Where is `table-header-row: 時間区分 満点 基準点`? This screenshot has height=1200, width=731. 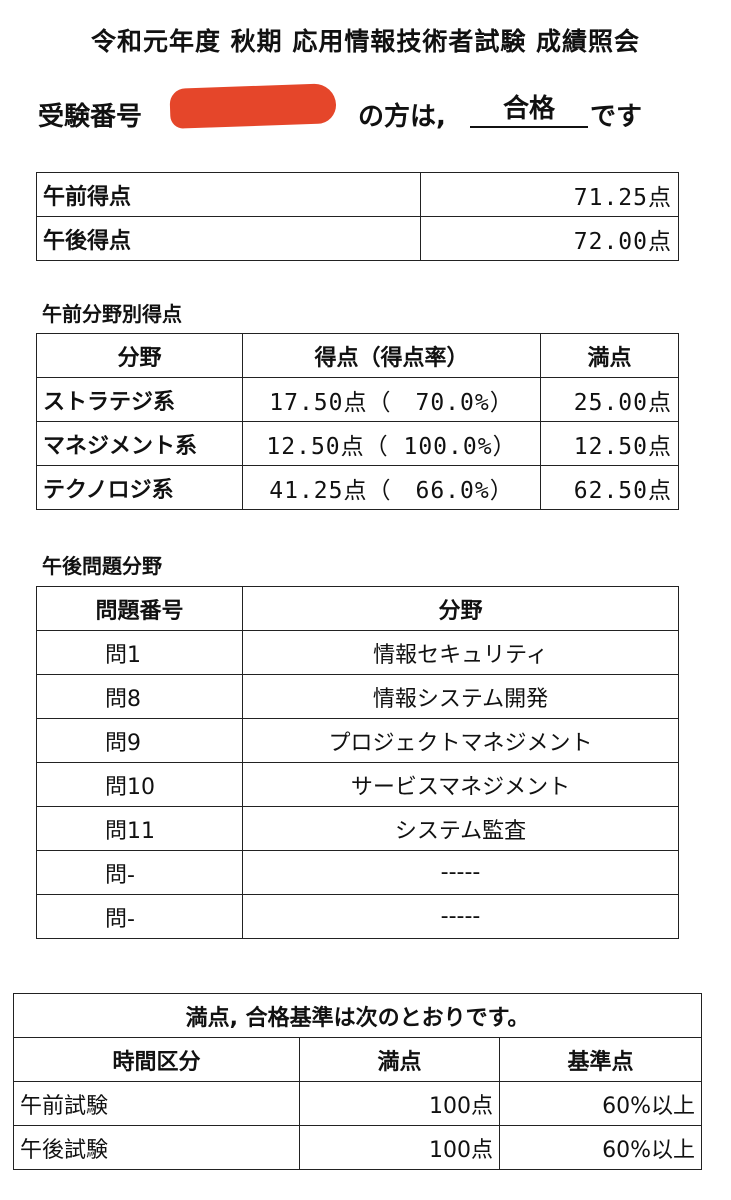
table-header-row: 時間区分 満点 基準点 is located at coordinates (358, 1059).